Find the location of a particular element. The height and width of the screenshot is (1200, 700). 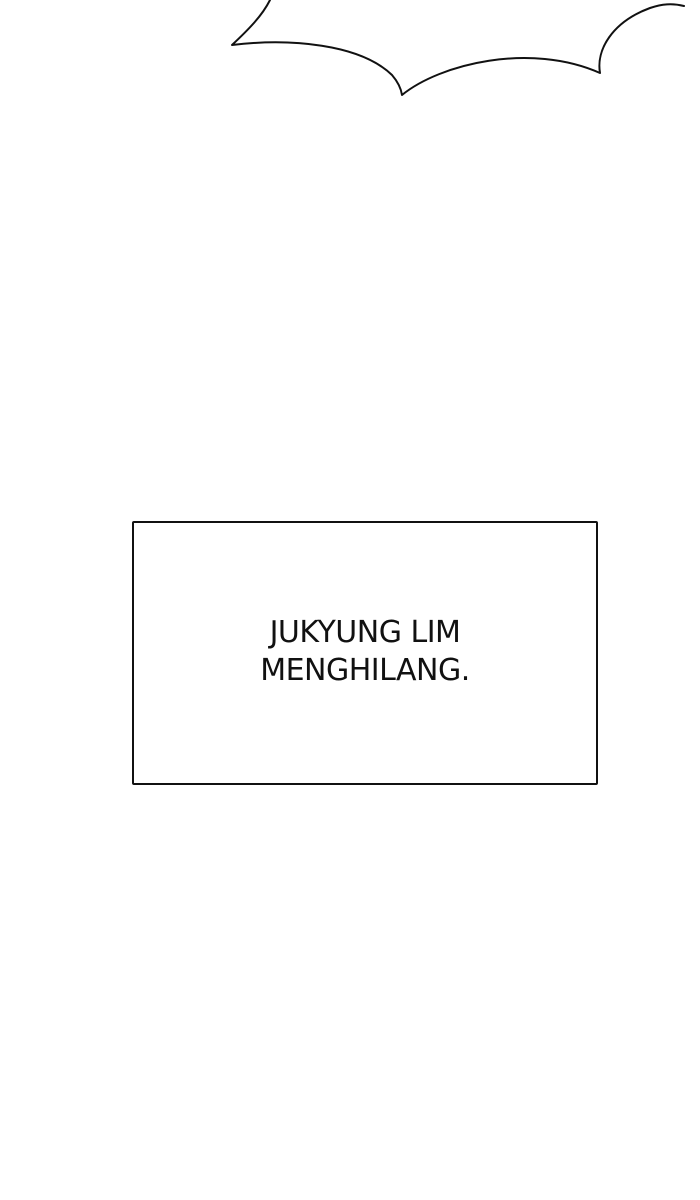

caption-text: JUKYUNG LIM MENGHILANG. is located at coordinates (365, 652).